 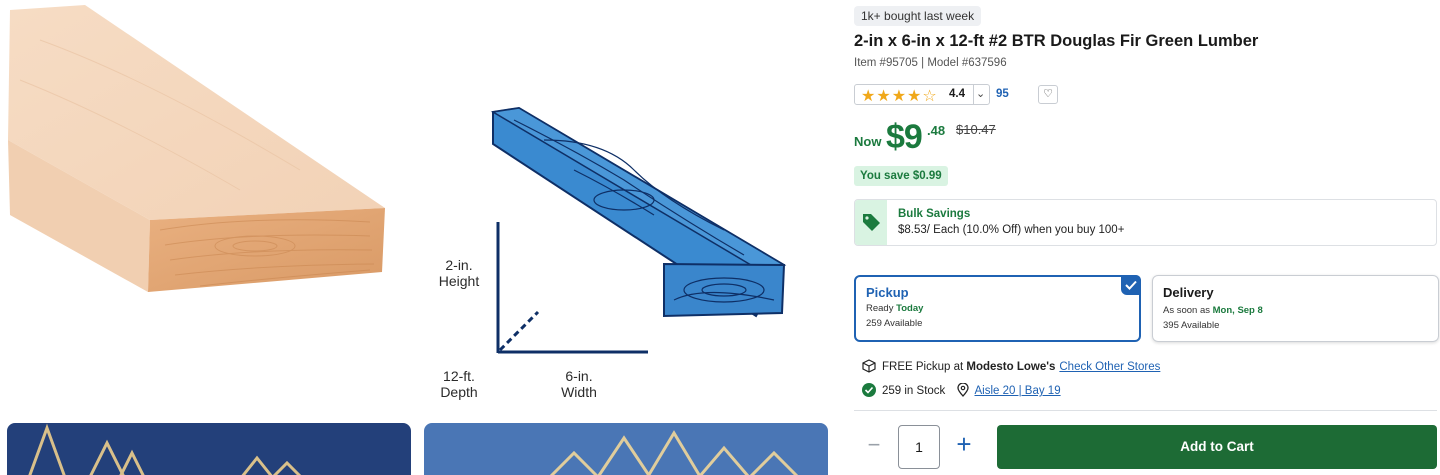 I want to click on height-label: 2-in. Height, so click(x=459, y=273).